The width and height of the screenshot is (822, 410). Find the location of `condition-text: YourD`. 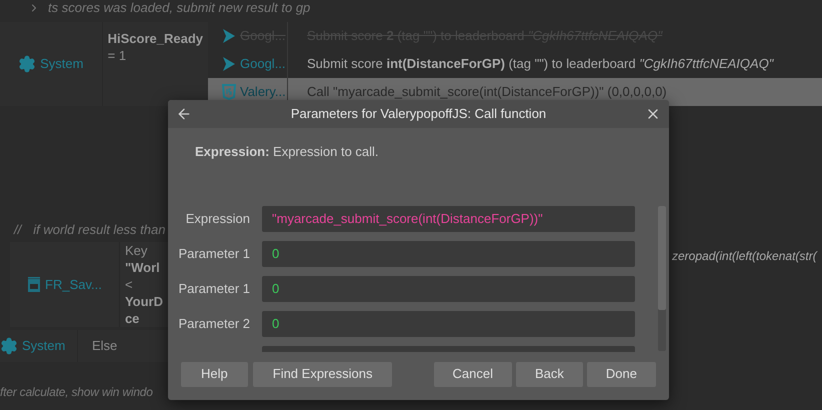

condition-text: YourD is located at coordinates (143, 301).